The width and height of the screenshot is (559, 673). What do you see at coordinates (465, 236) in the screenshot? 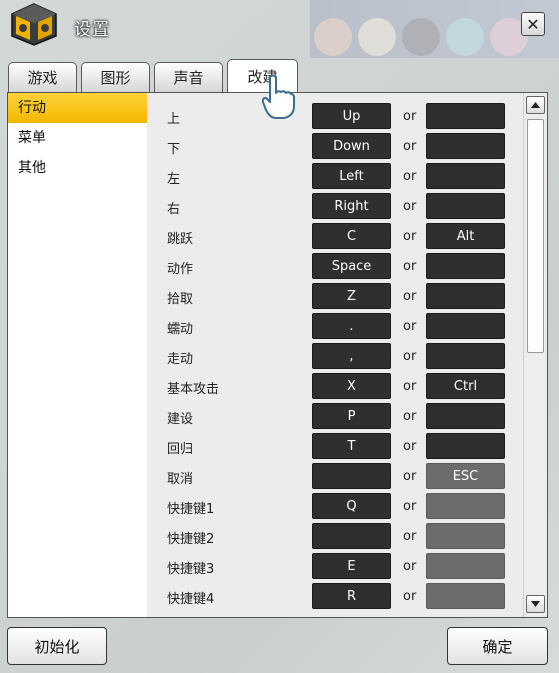
I see `secondary-key-slot: Alt` at bounding box center [465, 236].